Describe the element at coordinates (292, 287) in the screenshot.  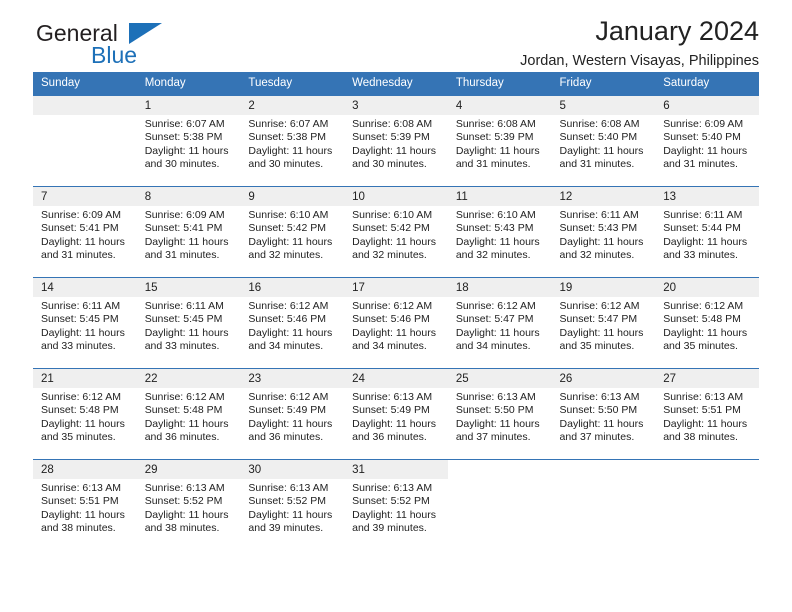
I see `day-number: 16` at that location.